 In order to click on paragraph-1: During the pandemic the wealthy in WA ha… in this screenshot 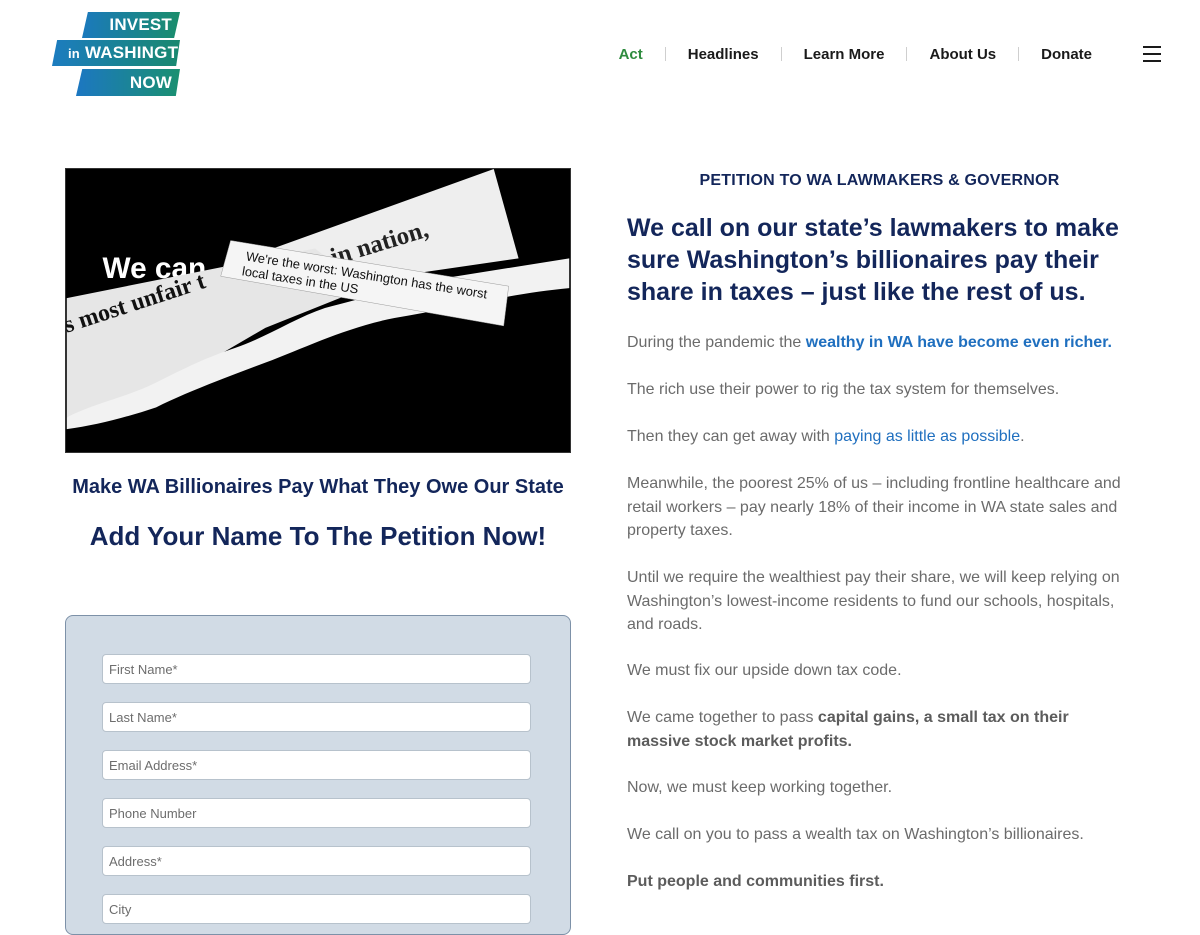, I will do `click(877, 343)`.